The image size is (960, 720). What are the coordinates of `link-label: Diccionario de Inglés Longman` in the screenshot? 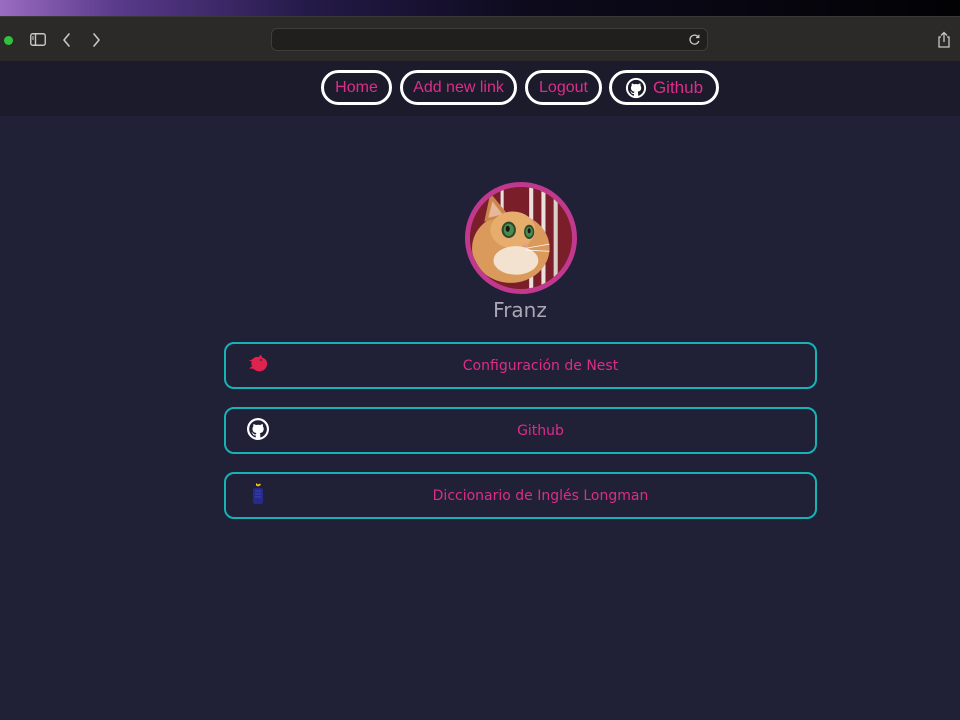 It's located at (540, 495).